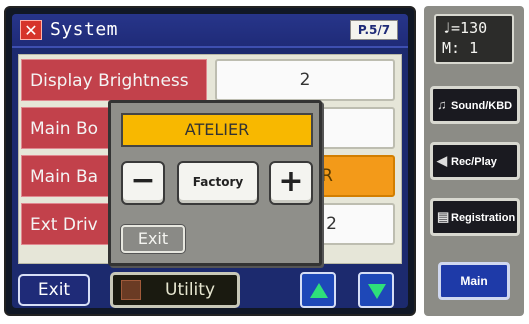 Image resolution: width=529 pixels, height=324 pixels. Describe the element at coordinates (153, 239) in the screenshot. I see `popup-exit-button: Exit` at that location.